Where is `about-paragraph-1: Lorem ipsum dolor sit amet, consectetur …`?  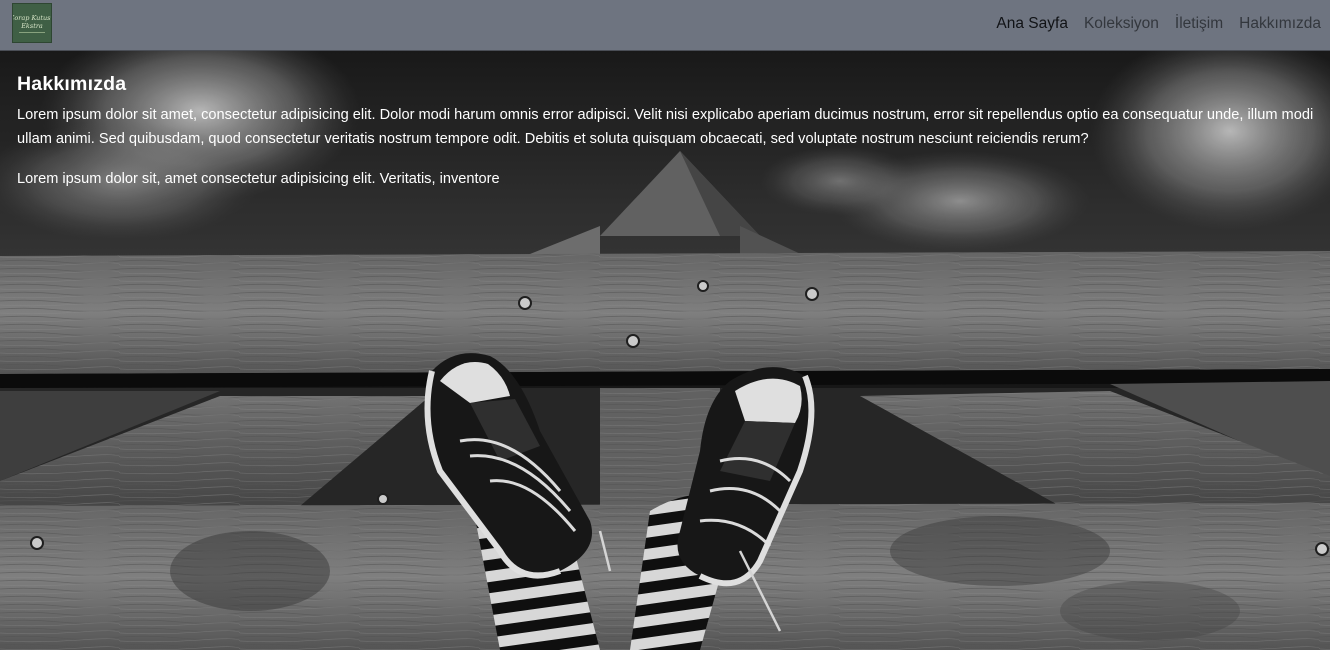 about-paragraph-1: Lorem ipsum dolor sit amet, consectetur … is located at coordinates (665, 127).